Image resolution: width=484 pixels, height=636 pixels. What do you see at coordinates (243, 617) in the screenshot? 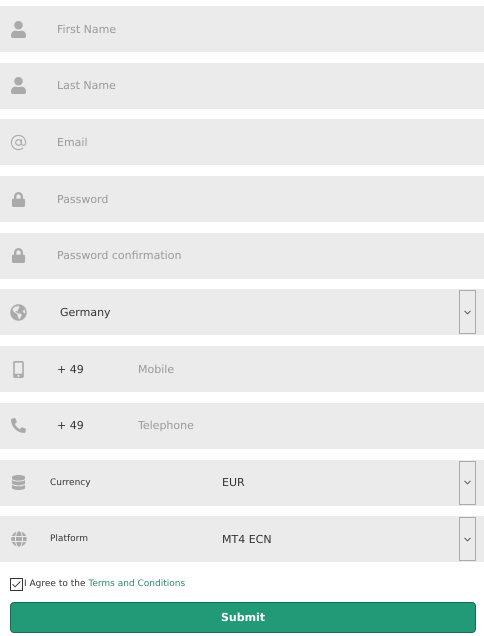
I see `submit-button: Submit` at bounding box center [243, 617].